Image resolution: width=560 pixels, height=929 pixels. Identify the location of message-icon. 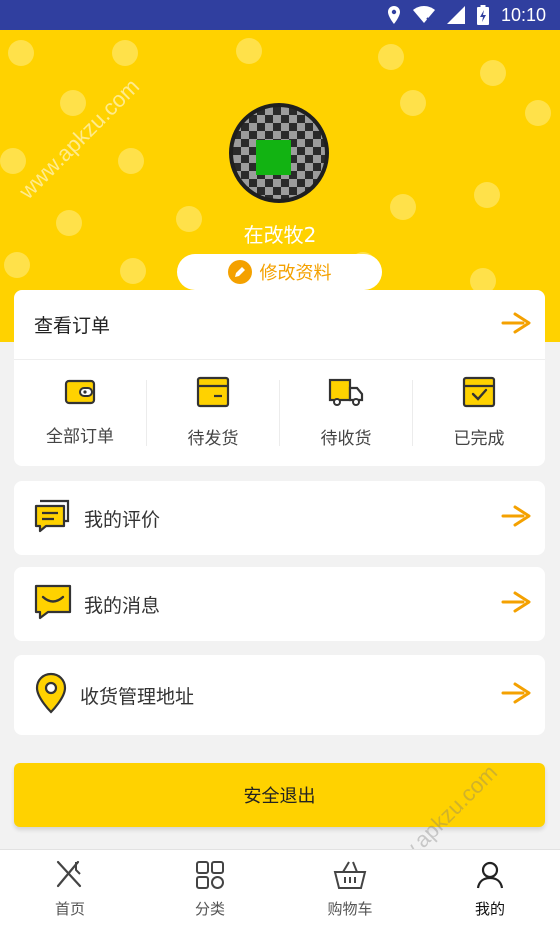
(53, 604).